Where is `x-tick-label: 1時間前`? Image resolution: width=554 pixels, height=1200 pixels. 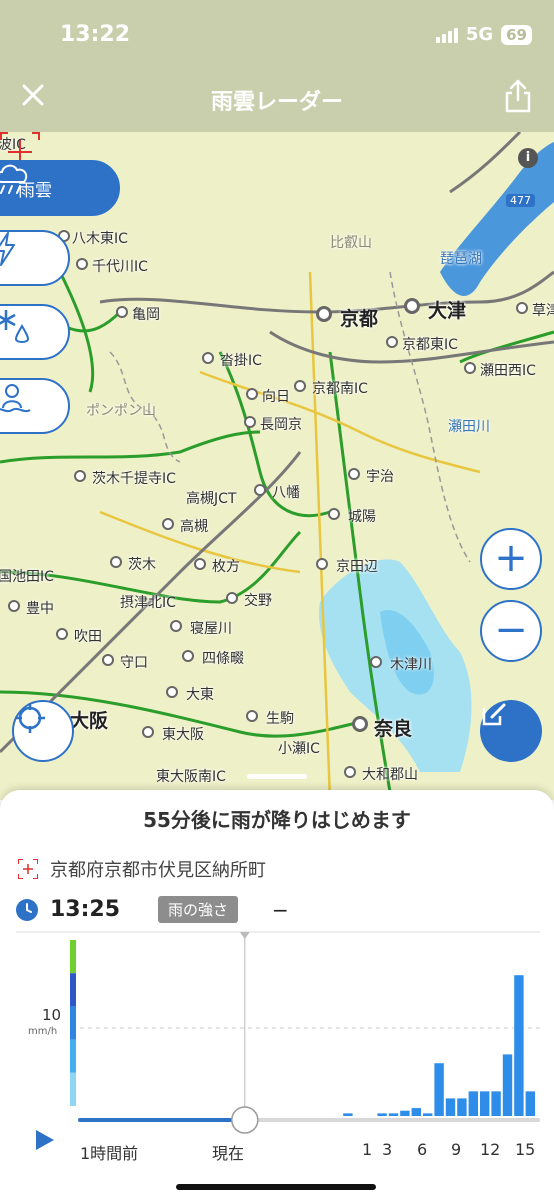
x-tick-label: 1時間前 is located at coordinates (109, 1153).